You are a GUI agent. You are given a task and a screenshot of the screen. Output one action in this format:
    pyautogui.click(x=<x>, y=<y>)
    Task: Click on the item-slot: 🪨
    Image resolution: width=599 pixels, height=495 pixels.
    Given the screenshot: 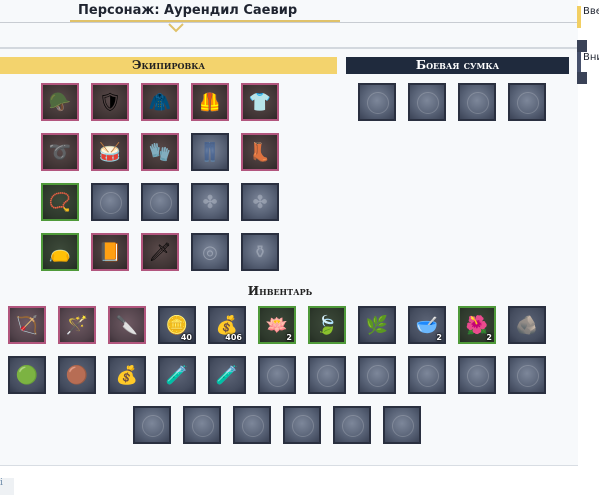 What is the action you would take?
    pyautogui.click(x=527, y=325)
    